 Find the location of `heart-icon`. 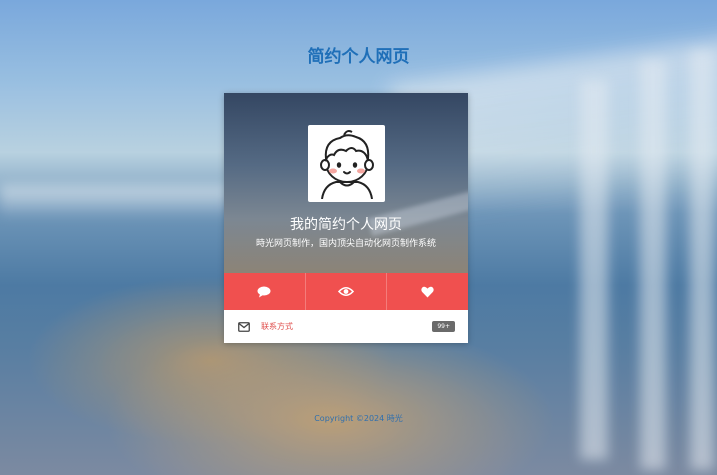

heart-icon is located at coordinates (427, 291).